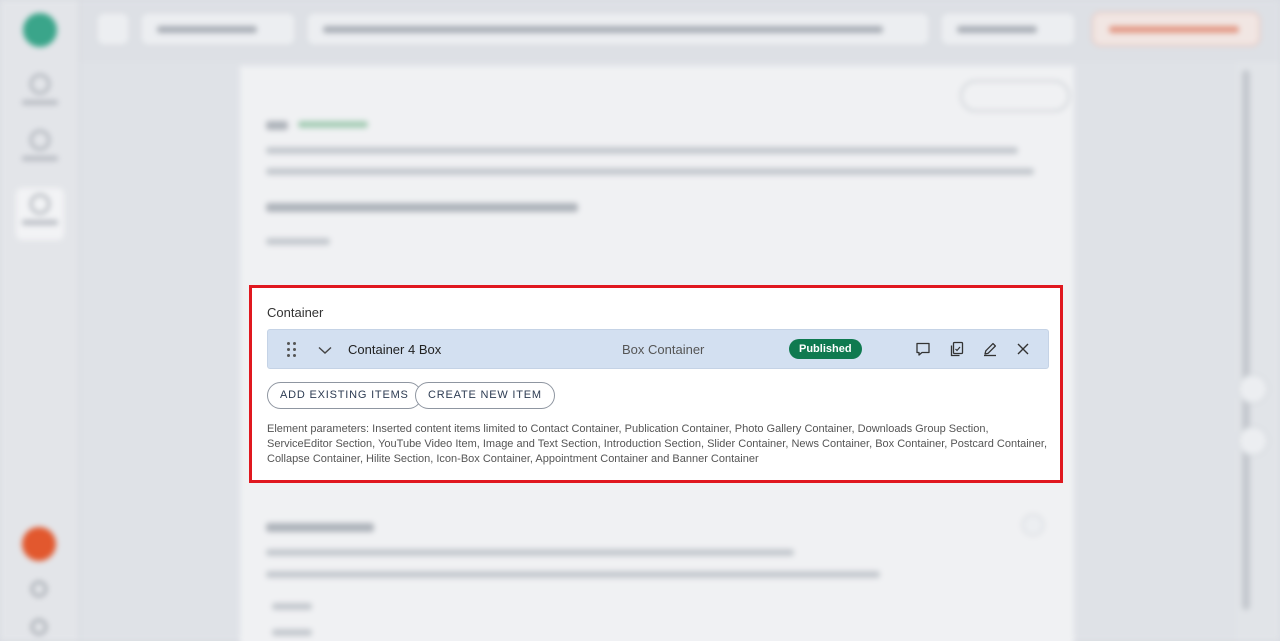  I want to click on item-type: Box Container, so click(663, 349).